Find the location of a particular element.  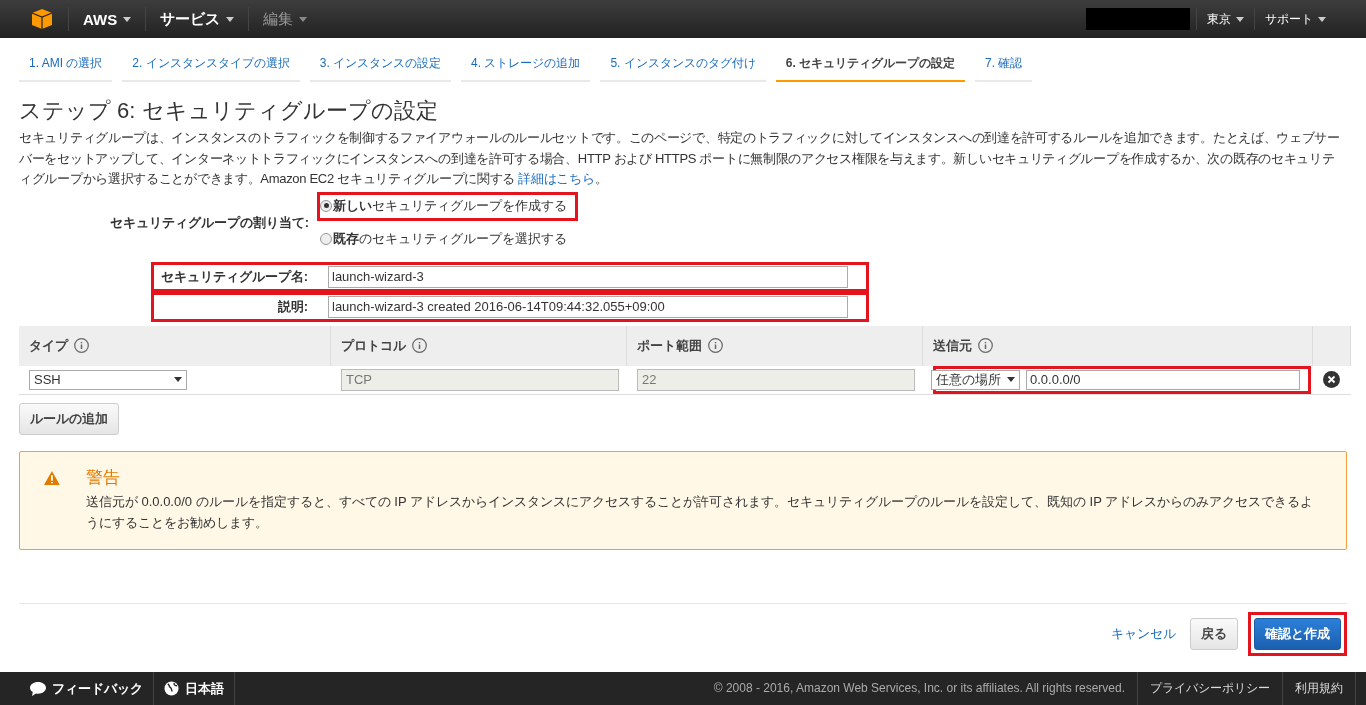

speech-bubble-icon is located at coordinates (38, 688).